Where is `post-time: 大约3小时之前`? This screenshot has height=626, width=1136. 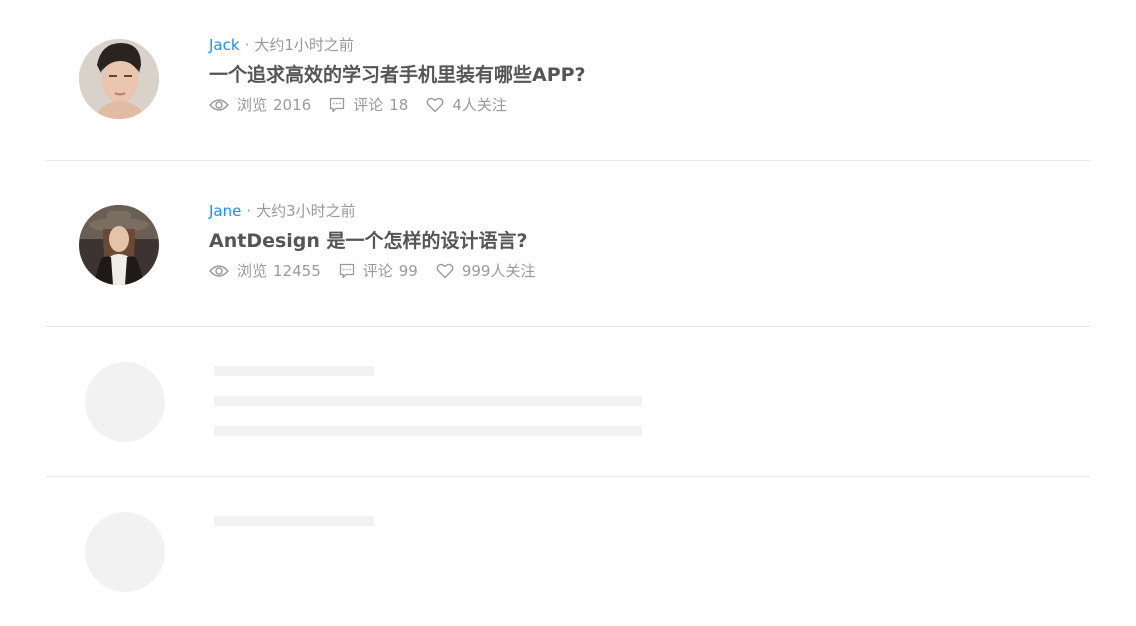
post-time: 大约3小时之前 is located at coordinates (306, 211).